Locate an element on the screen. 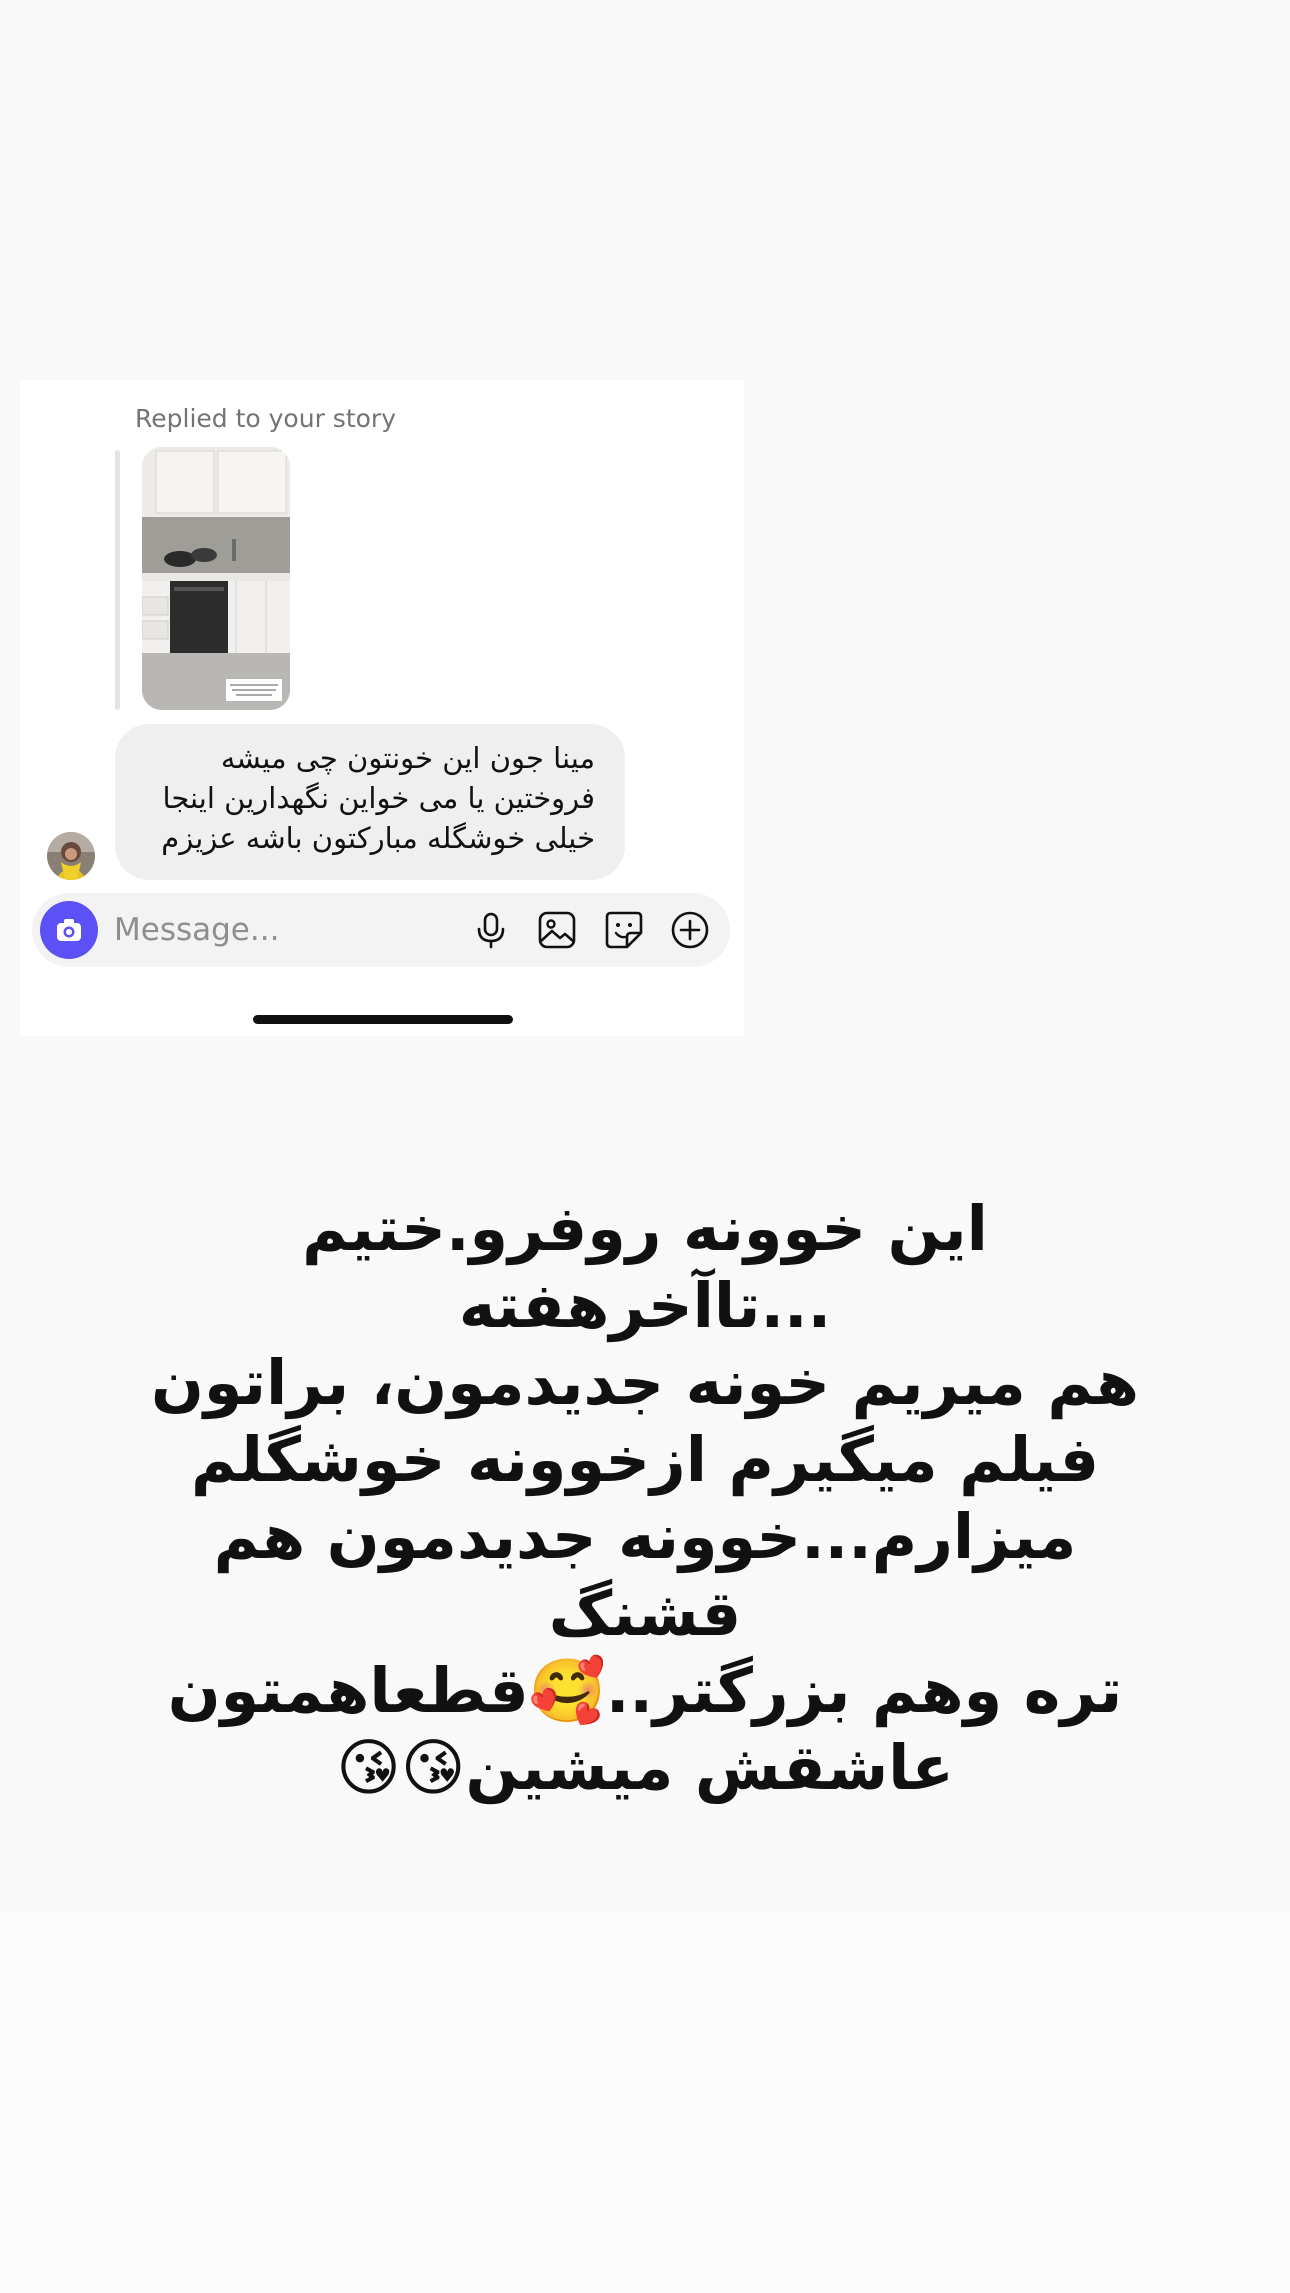  gallery-icon is located at coordinates (557, 930).